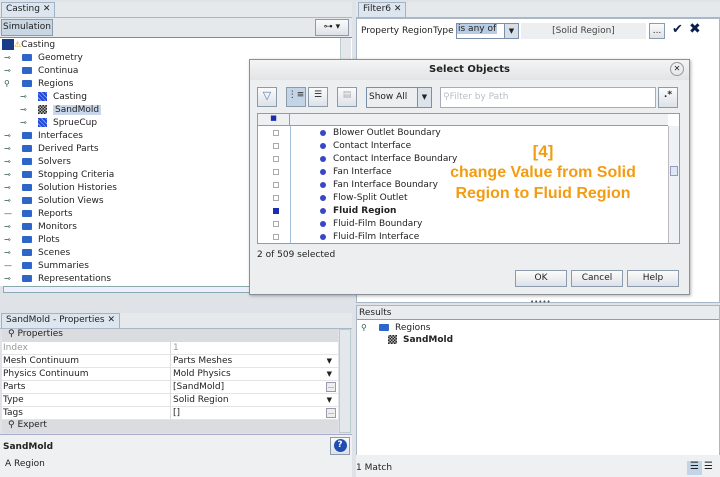  Describe the element at coordinates (340, 446) in the screenshot. I see `help-icon: ?` at that location.